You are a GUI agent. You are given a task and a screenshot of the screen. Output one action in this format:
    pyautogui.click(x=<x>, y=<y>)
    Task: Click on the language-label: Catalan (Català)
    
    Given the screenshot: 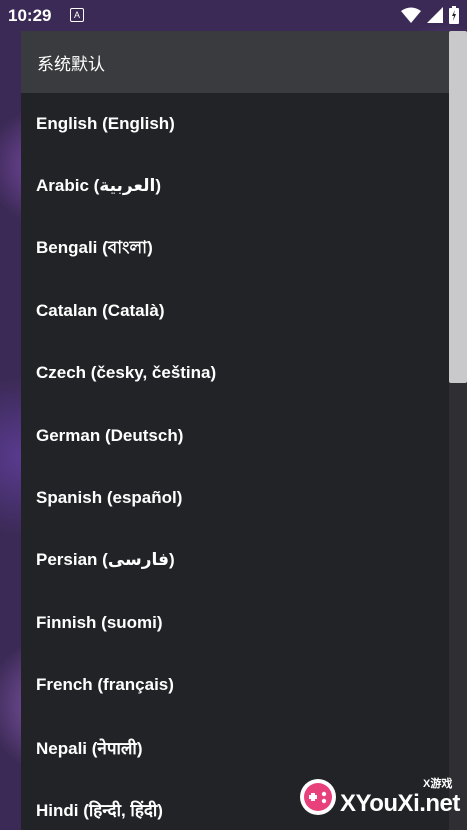 What is the action you would take?
    pyautogui.click(x=100, y=311)
    